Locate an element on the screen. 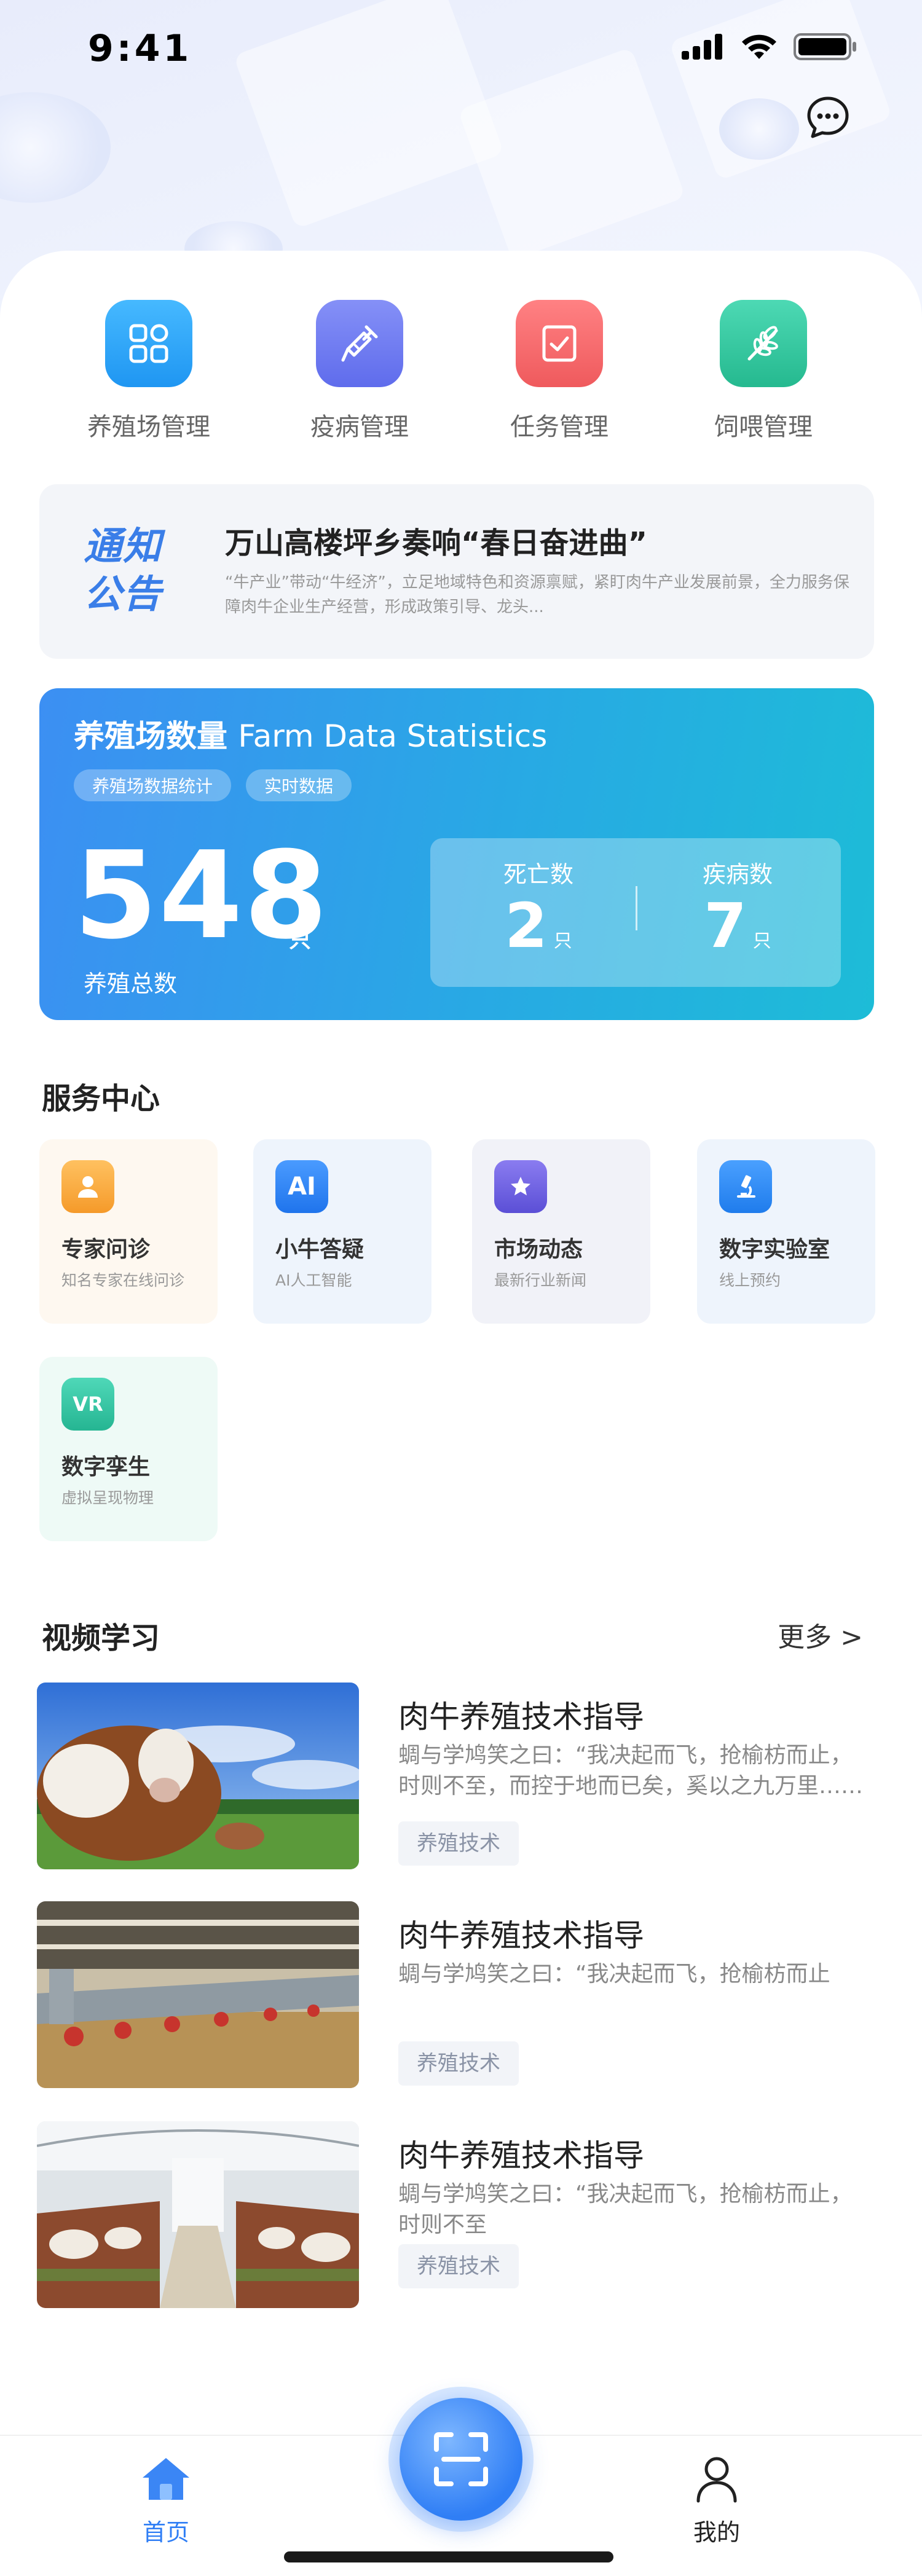 This screenshot has width=922, height=2576. stats-title-cn: 养殖场数量 is located at coordinates (150, 736).